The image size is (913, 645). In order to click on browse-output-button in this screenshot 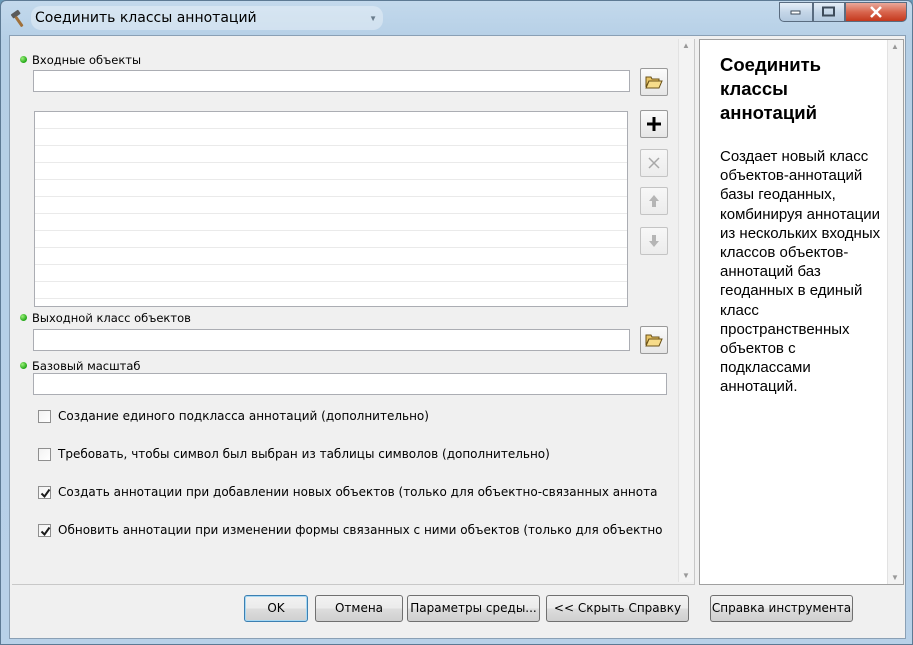, I will do `click(654, 340)`.